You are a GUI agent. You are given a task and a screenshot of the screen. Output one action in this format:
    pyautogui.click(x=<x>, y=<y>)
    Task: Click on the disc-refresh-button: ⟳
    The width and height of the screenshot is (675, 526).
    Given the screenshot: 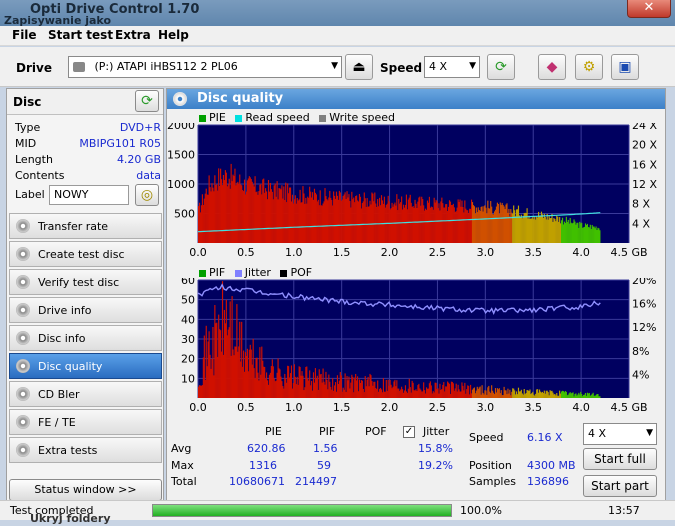 What is the action you would take?
    pyautogui.click(x=147, y=101)
    